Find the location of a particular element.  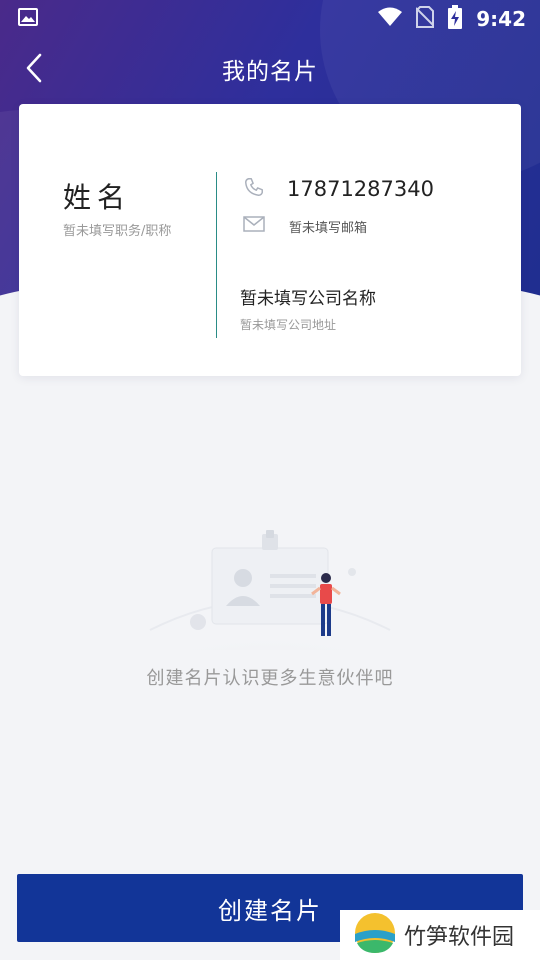

empty-state-illustration is located at coordinates (270, 607).